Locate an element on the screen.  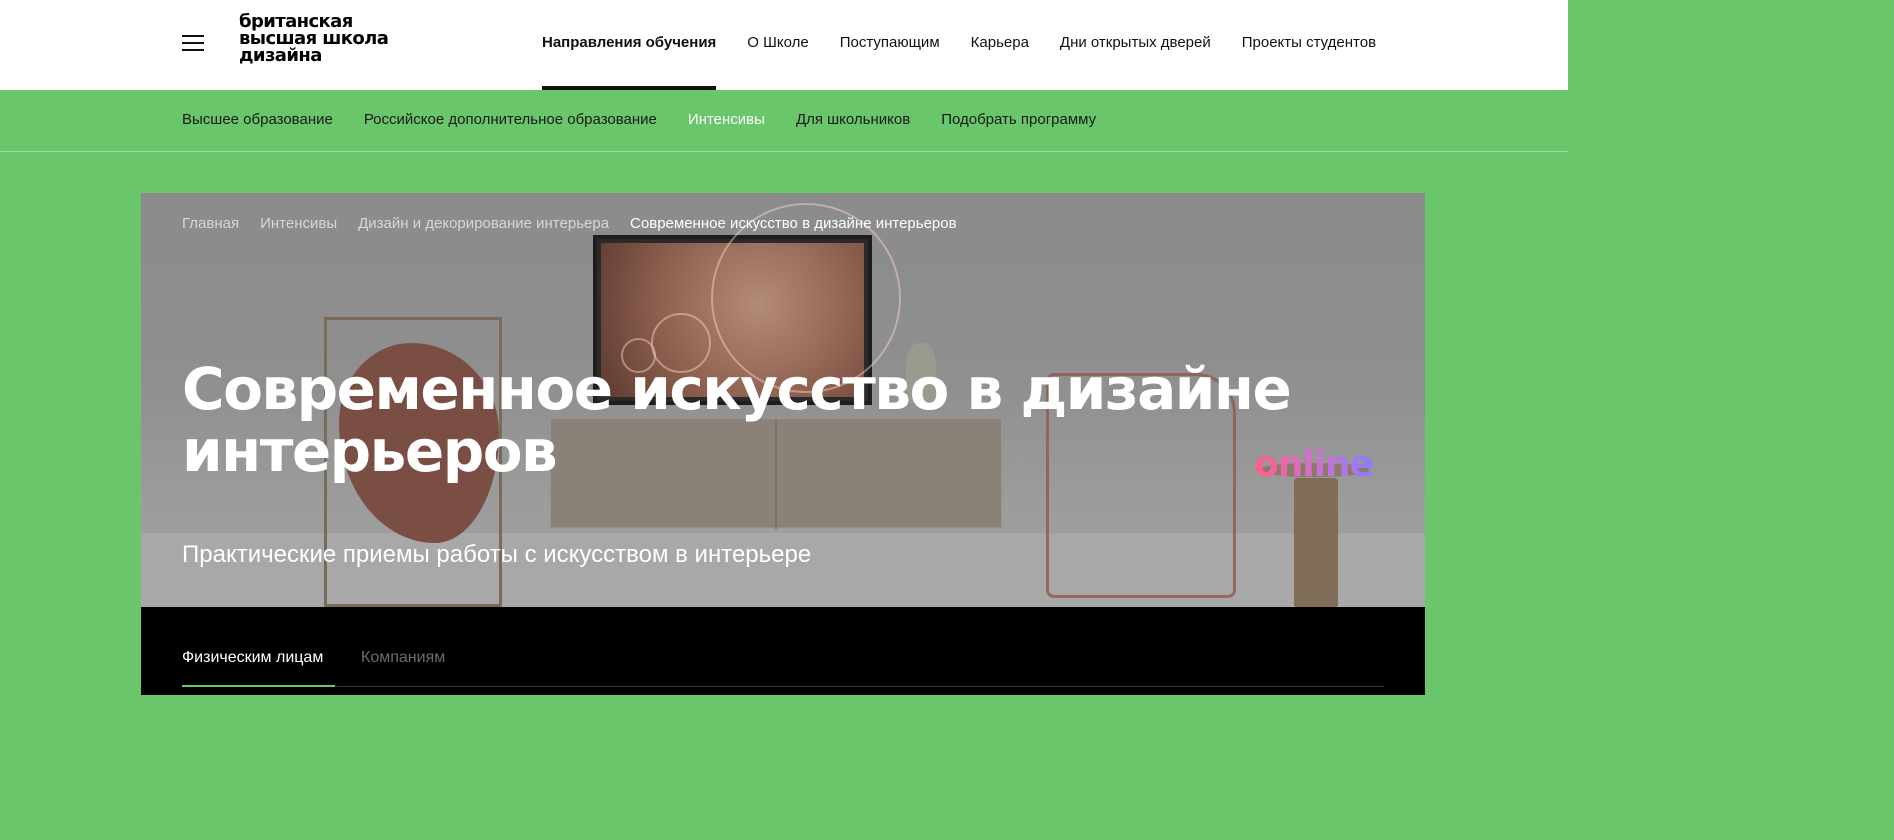
breadcrumb-home: Главная is located at coordinates (210, 223).